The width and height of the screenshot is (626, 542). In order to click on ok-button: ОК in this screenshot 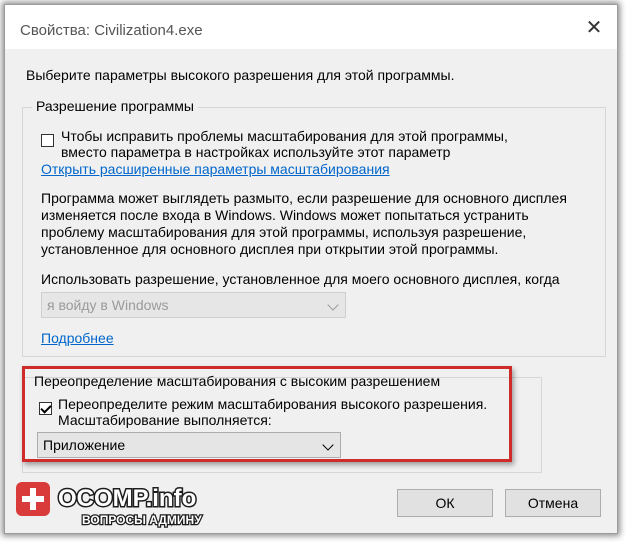, I will do `click(445, 503)`.